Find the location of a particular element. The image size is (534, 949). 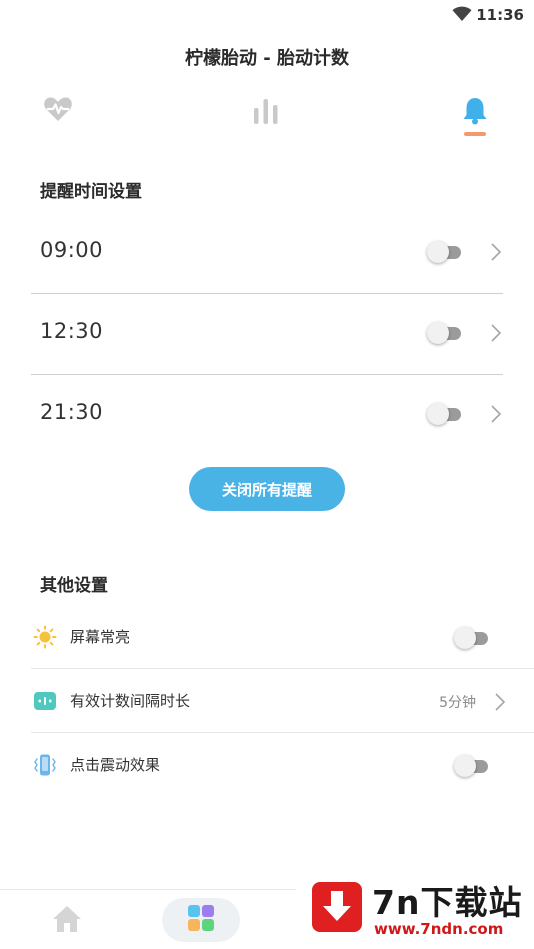

bar-chart-icon is located at coordinates (266, 115).